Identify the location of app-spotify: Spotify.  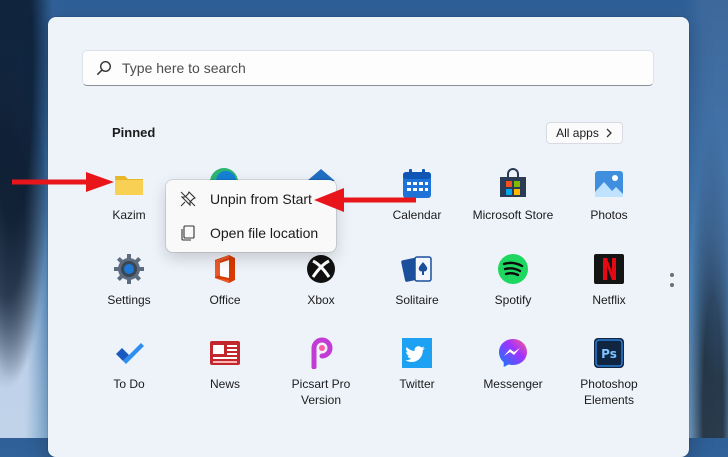
(513, 280).